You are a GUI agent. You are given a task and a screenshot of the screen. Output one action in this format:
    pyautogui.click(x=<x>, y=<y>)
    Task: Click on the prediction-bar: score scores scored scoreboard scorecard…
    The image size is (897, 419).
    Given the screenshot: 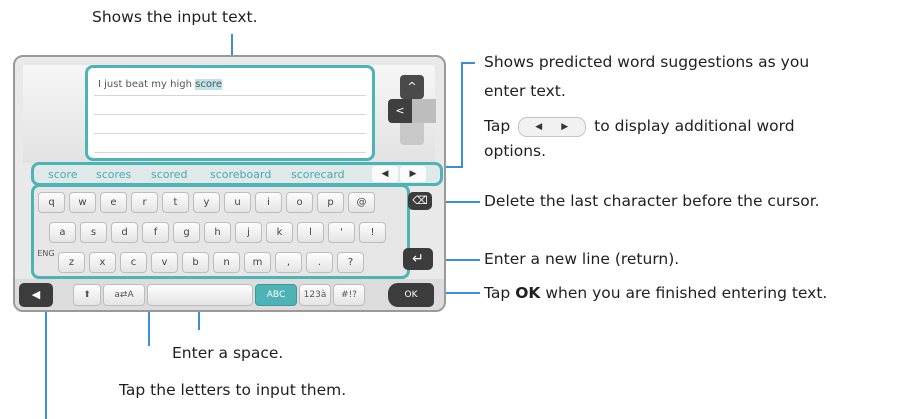 What is the action you would take?
    pyautogui.click(x=237, y=174)
    